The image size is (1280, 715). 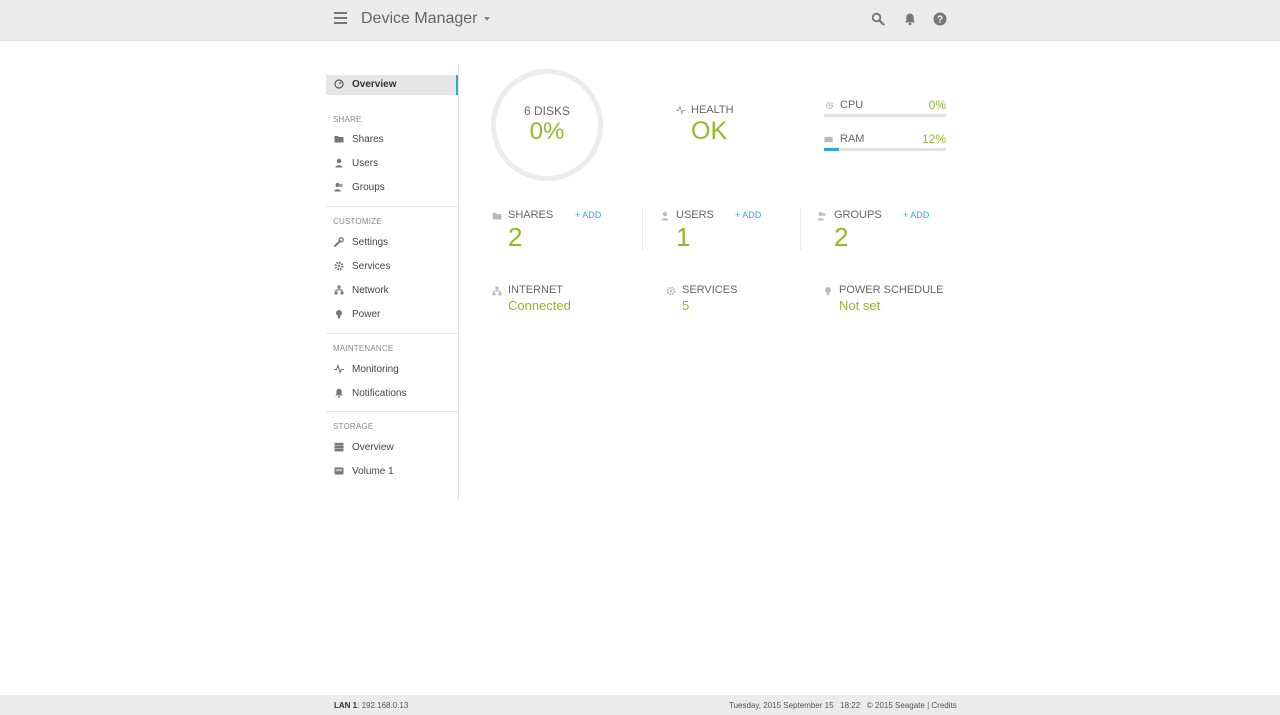 I want to click on sidebar-item-services: Services, so click(x=392, y=267).